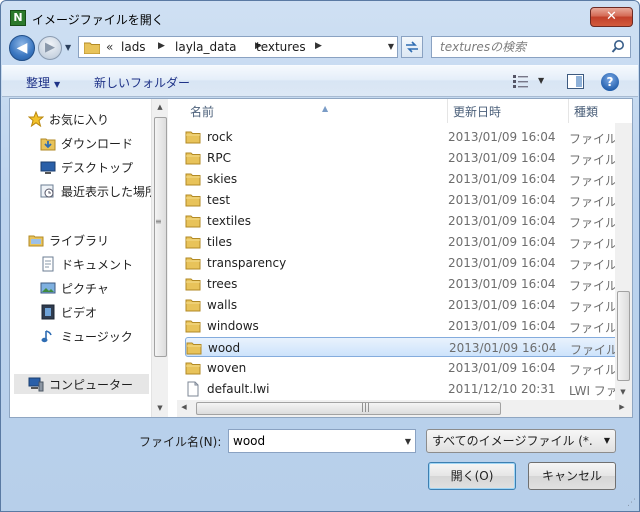  What do you see at coordinates (320, 18) in the screenshot?
I see `title-bar: N イメージファイルを開く ✕` at bounding box center [320, 18].